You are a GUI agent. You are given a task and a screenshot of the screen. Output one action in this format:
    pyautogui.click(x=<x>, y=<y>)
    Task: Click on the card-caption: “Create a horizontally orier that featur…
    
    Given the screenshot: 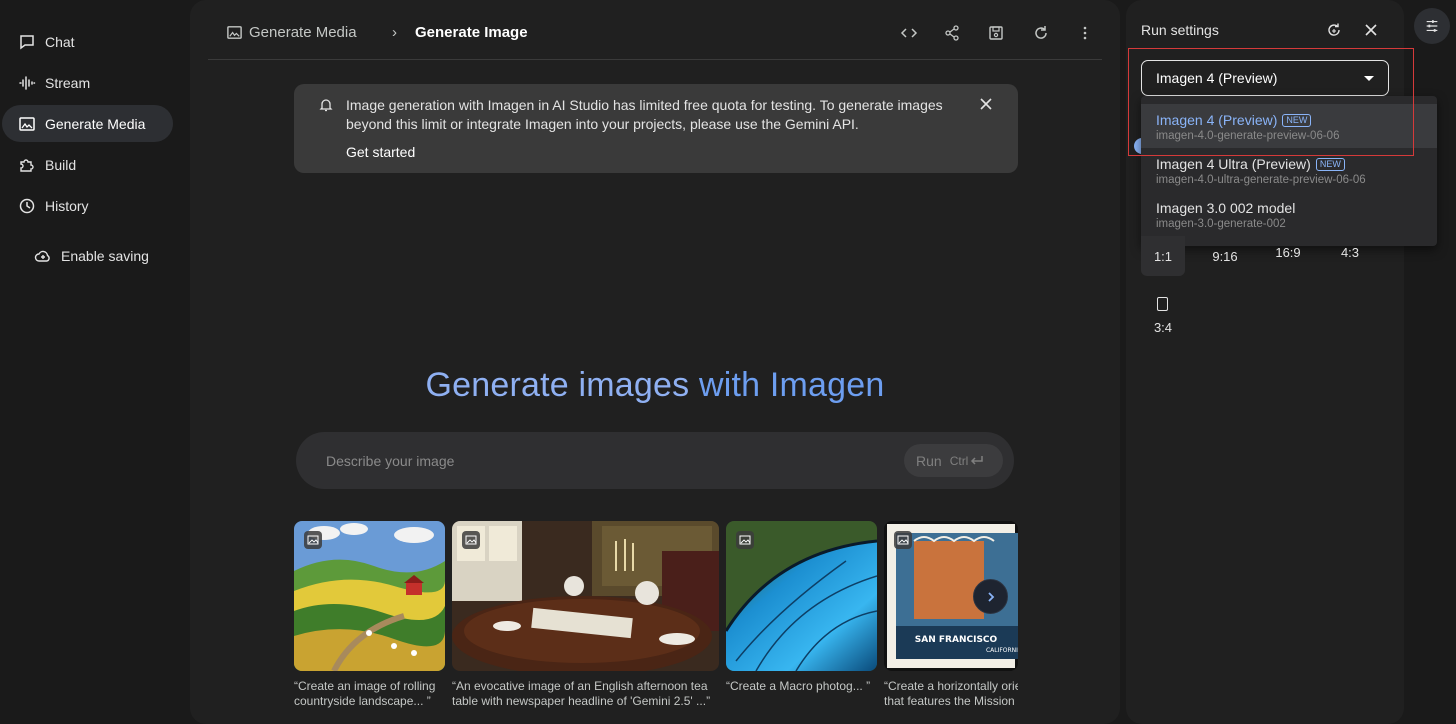 What is the action you would take?
    pyautogui.click(x=951, y=694)
    